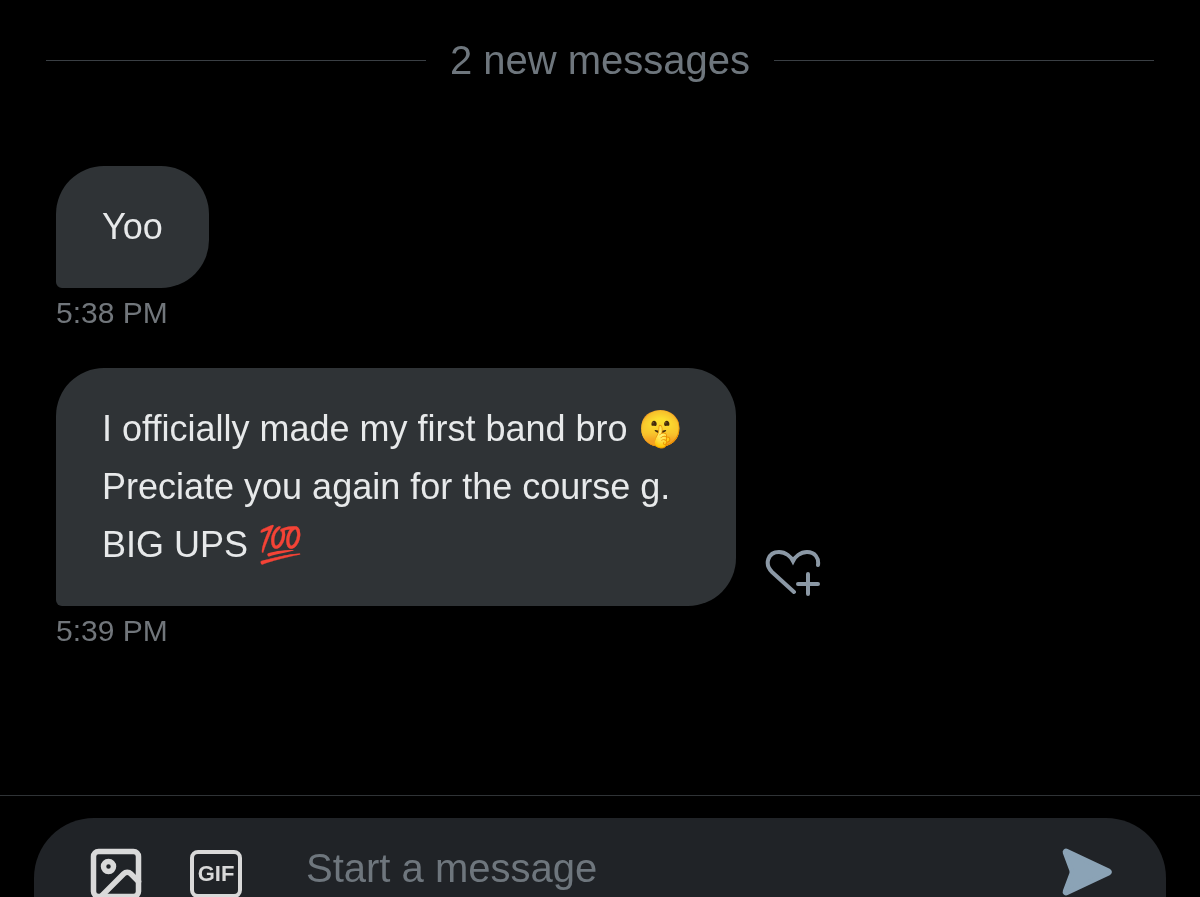  I want to click on add-reaction-icon, so click(793, 573).